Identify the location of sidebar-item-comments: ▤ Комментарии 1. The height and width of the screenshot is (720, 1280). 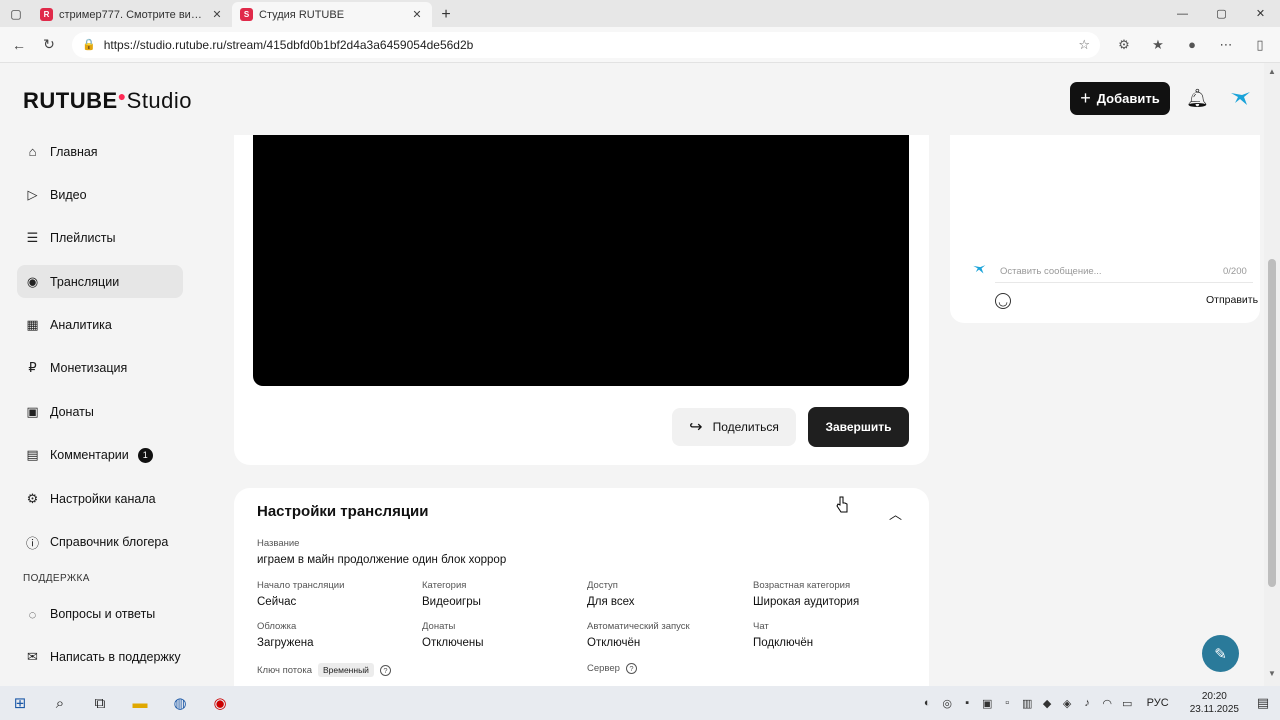
(100, 455).